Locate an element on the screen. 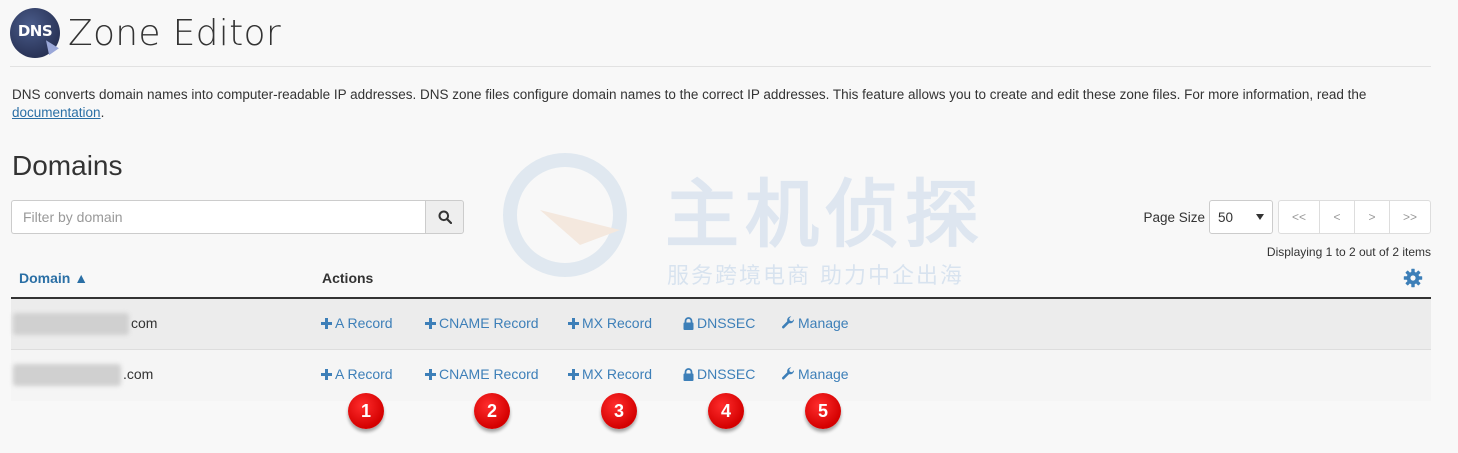  first-page-button: << is located at coordinates (1299, 217).